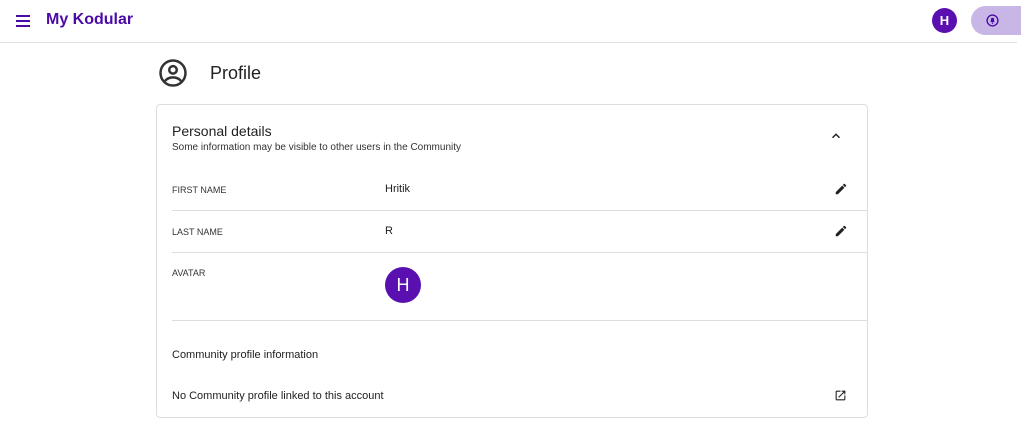 This screenshot has width=1024, height=428. I want to click on account-circle-icon, so click(173, 73).